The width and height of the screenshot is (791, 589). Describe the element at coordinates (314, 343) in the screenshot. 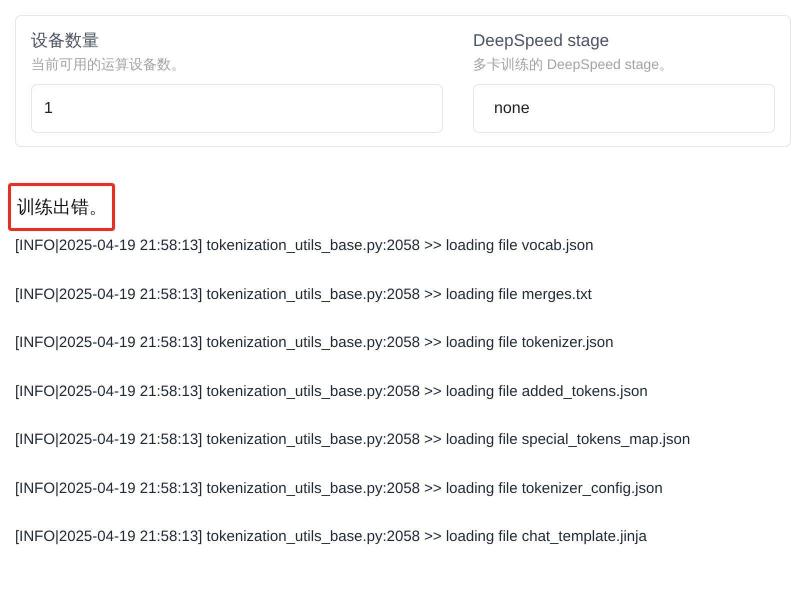

I see `log-line: [INFO|2025-04-19 21:58:13] tokenization_utils_base.py:2058 >> loading file tokenizer.json` at that location.